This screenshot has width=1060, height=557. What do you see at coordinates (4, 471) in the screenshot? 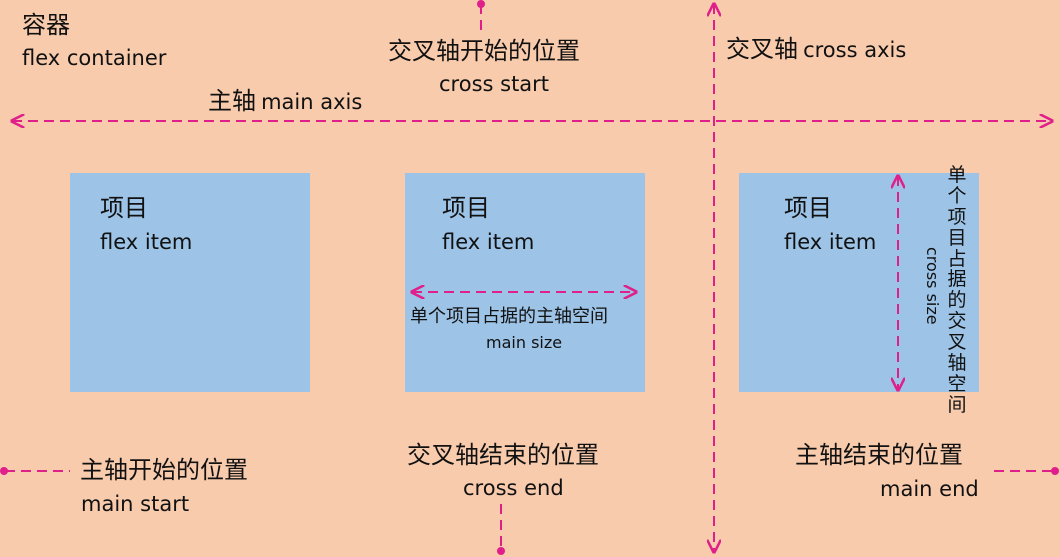
I see `main-start-dot` at bounding box center [4, 471].